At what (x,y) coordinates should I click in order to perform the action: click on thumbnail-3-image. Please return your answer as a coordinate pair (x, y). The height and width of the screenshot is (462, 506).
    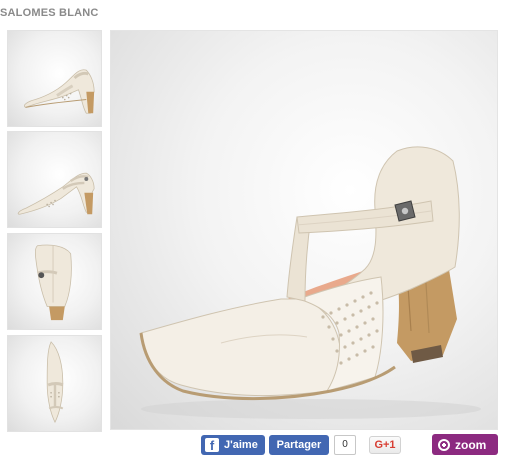
    Looking at the image, I should click on (53, 282).